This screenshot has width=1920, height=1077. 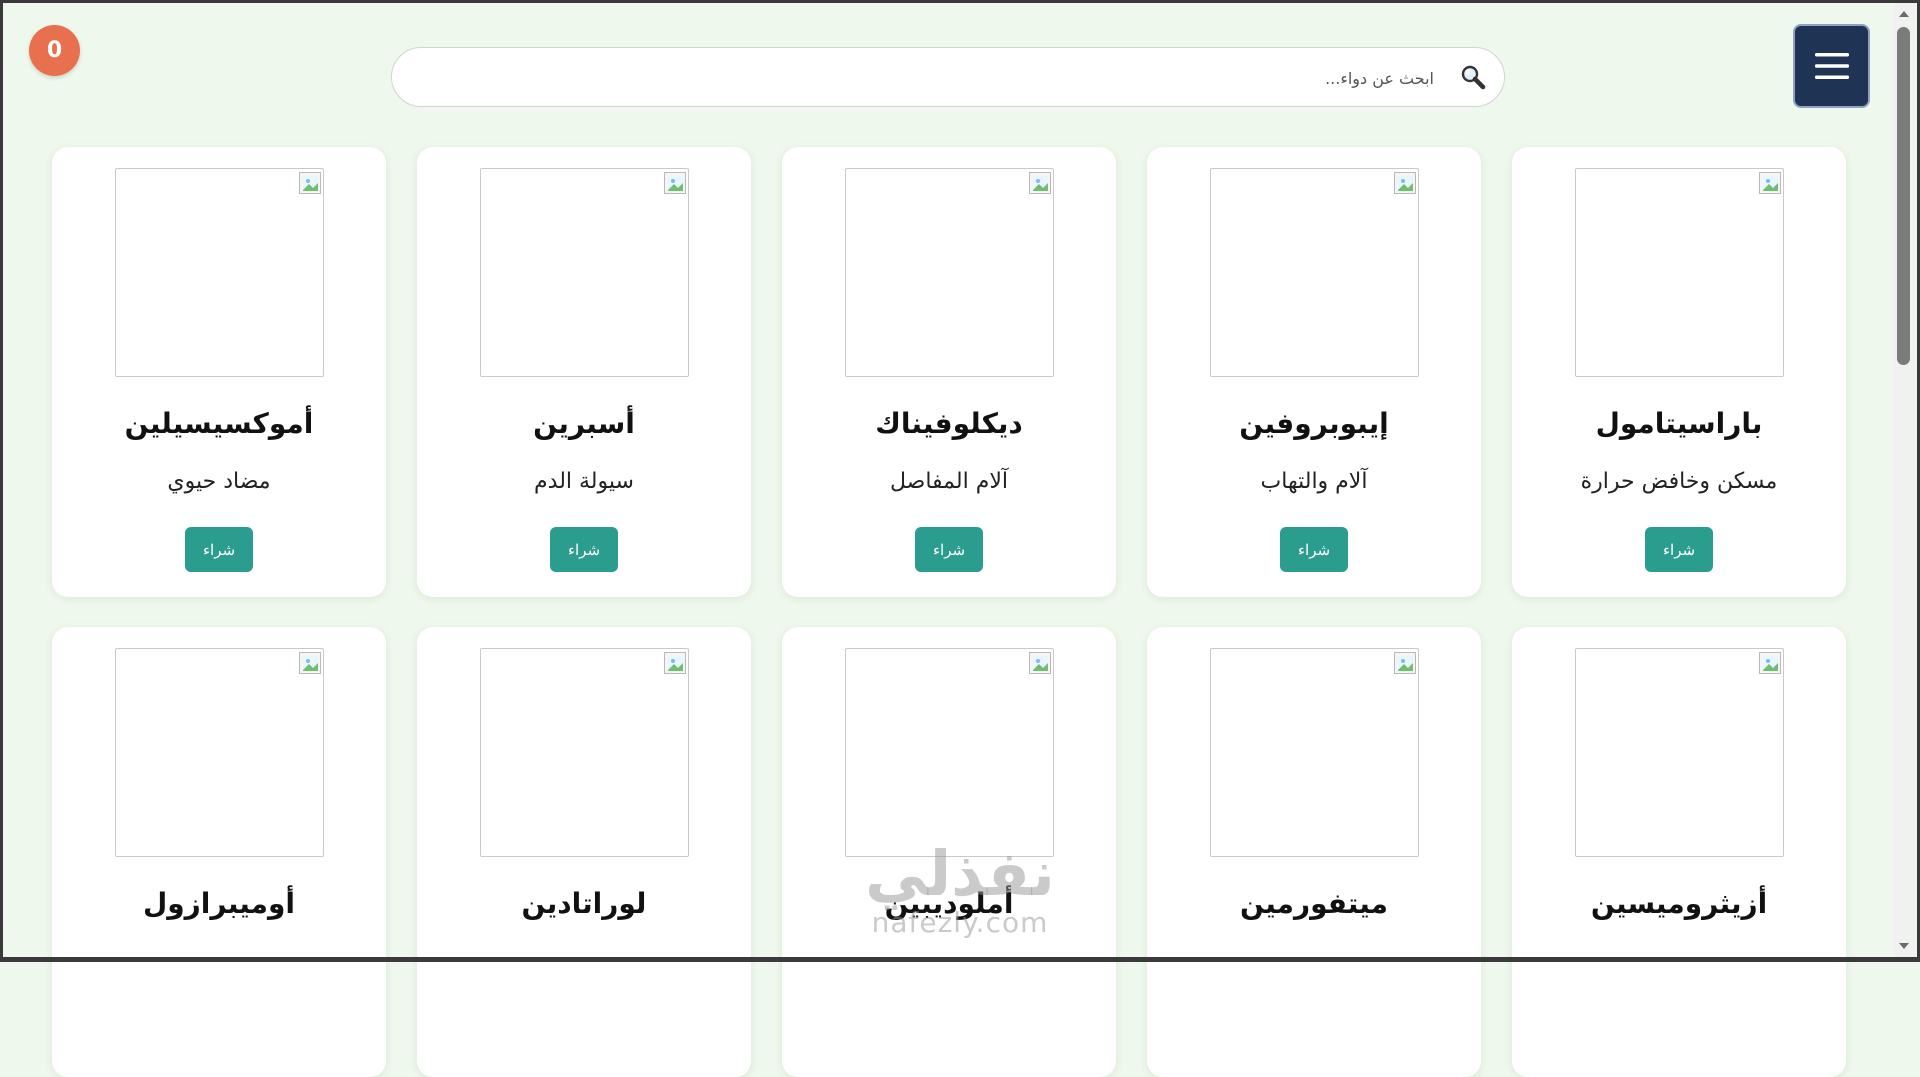 I want to click on product-card: أوميبرازول, so click(x=219, y=852).